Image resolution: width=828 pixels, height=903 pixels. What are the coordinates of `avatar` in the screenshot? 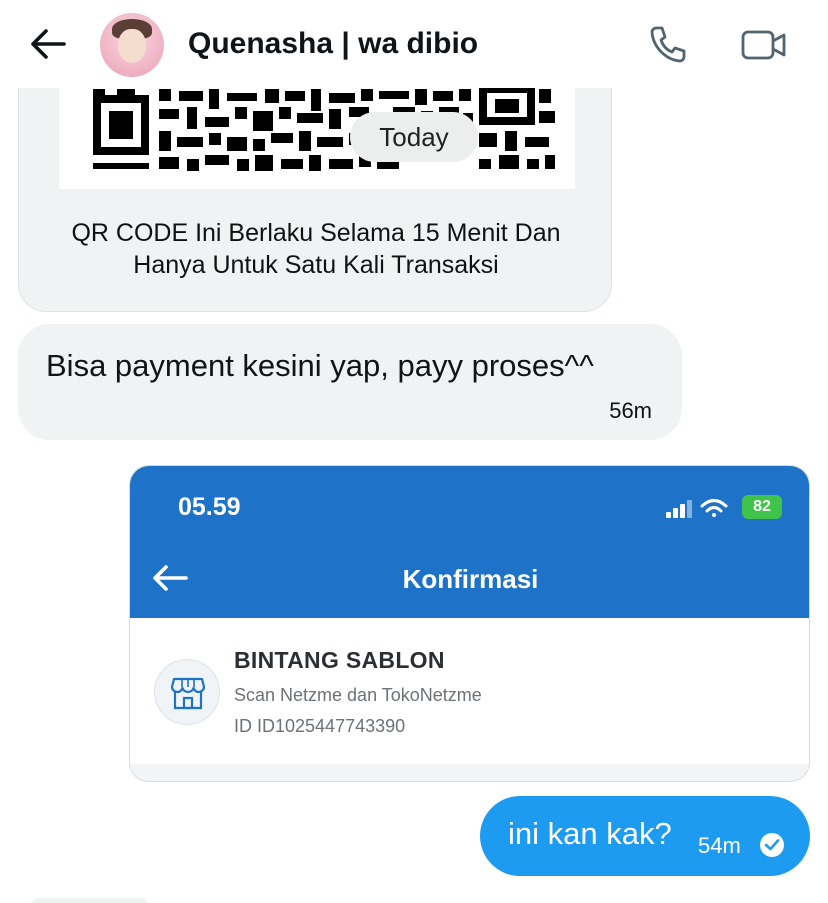 It's located at (132, 45).